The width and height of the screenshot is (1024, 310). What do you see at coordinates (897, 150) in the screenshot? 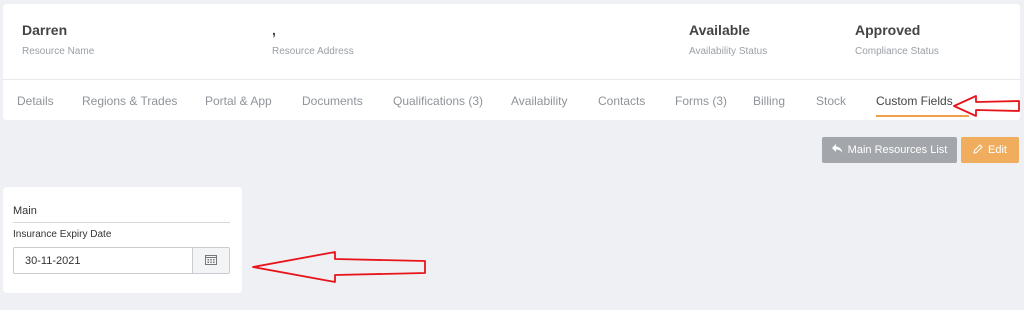
I see `main-resources-list-label: Main Resources List` at bounding box center [897, 150].